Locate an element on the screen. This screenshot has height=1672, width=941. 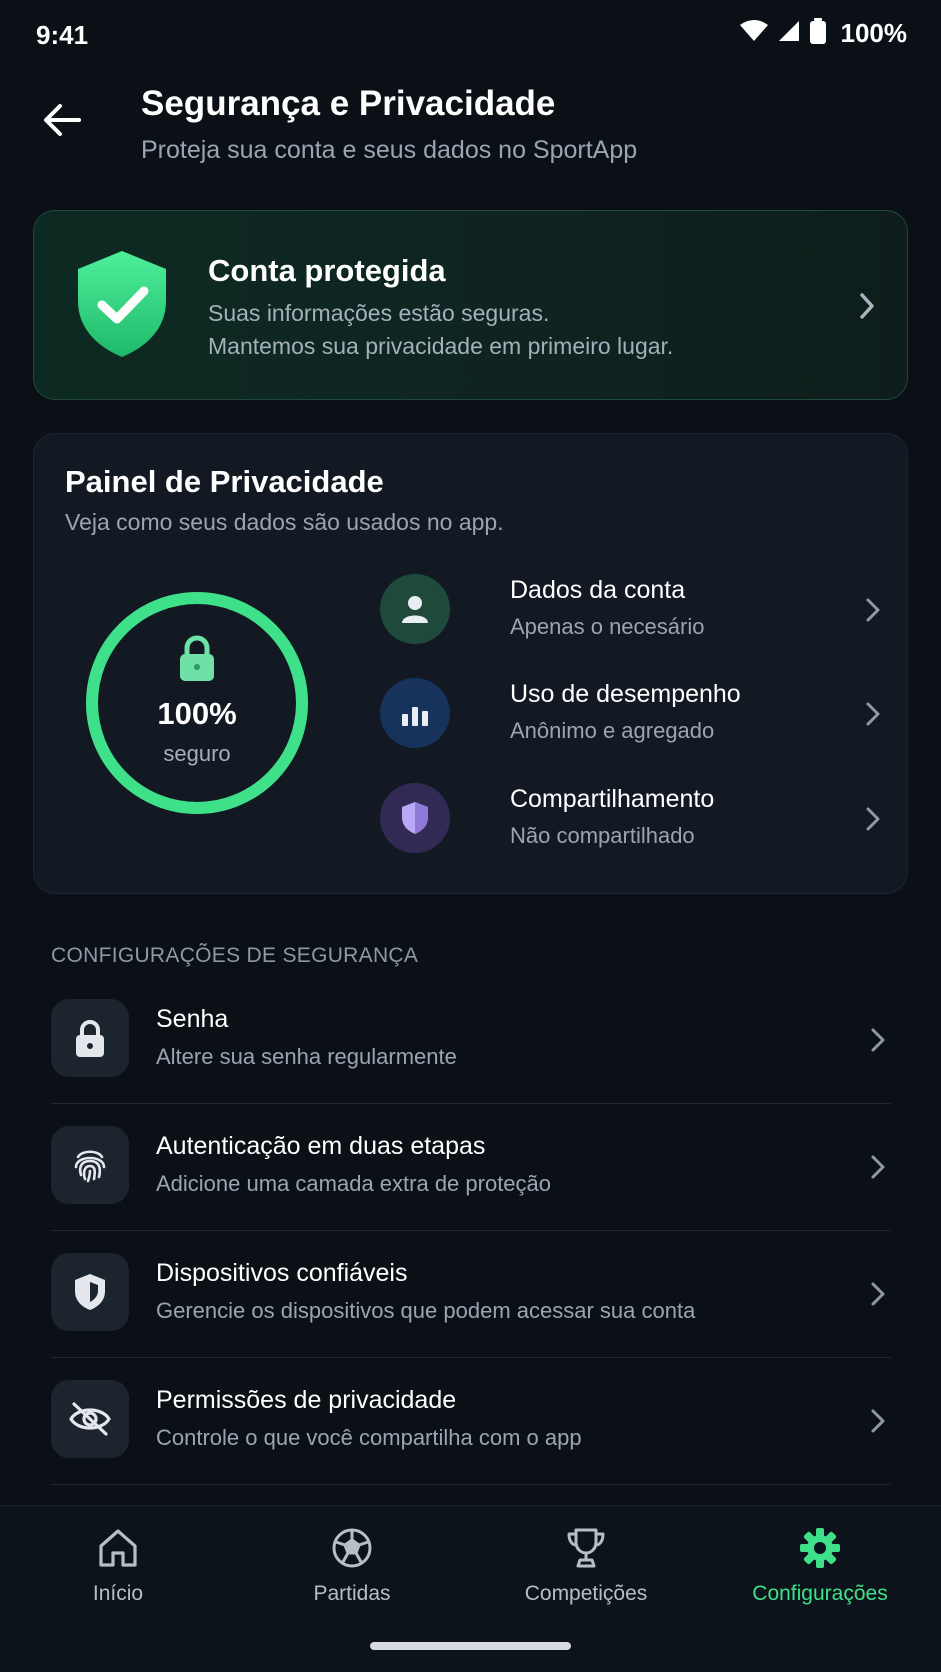
home-indicator is located at coordinates (470, 1646).